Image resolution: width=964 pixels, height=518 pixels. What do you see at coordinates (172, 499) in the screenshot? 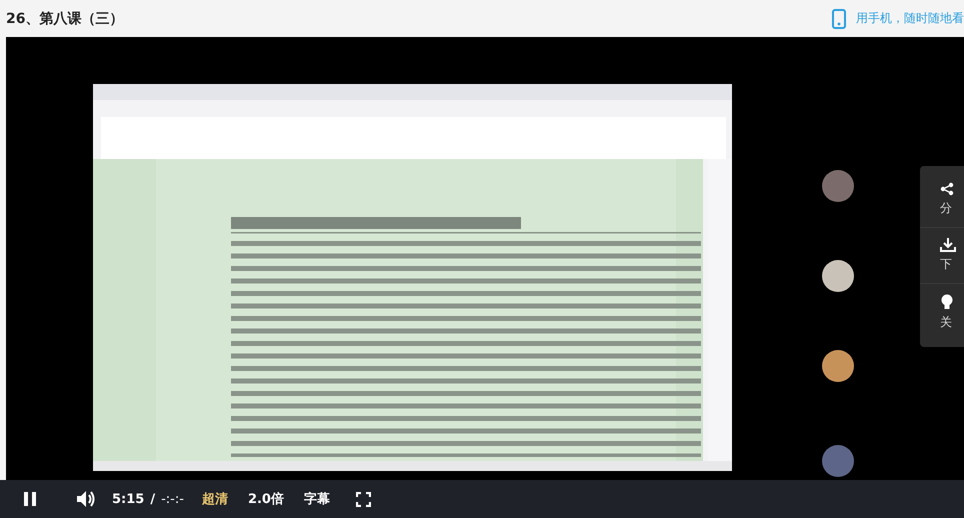
I see `duration: -:-:-` at bounding box center [172, 499].